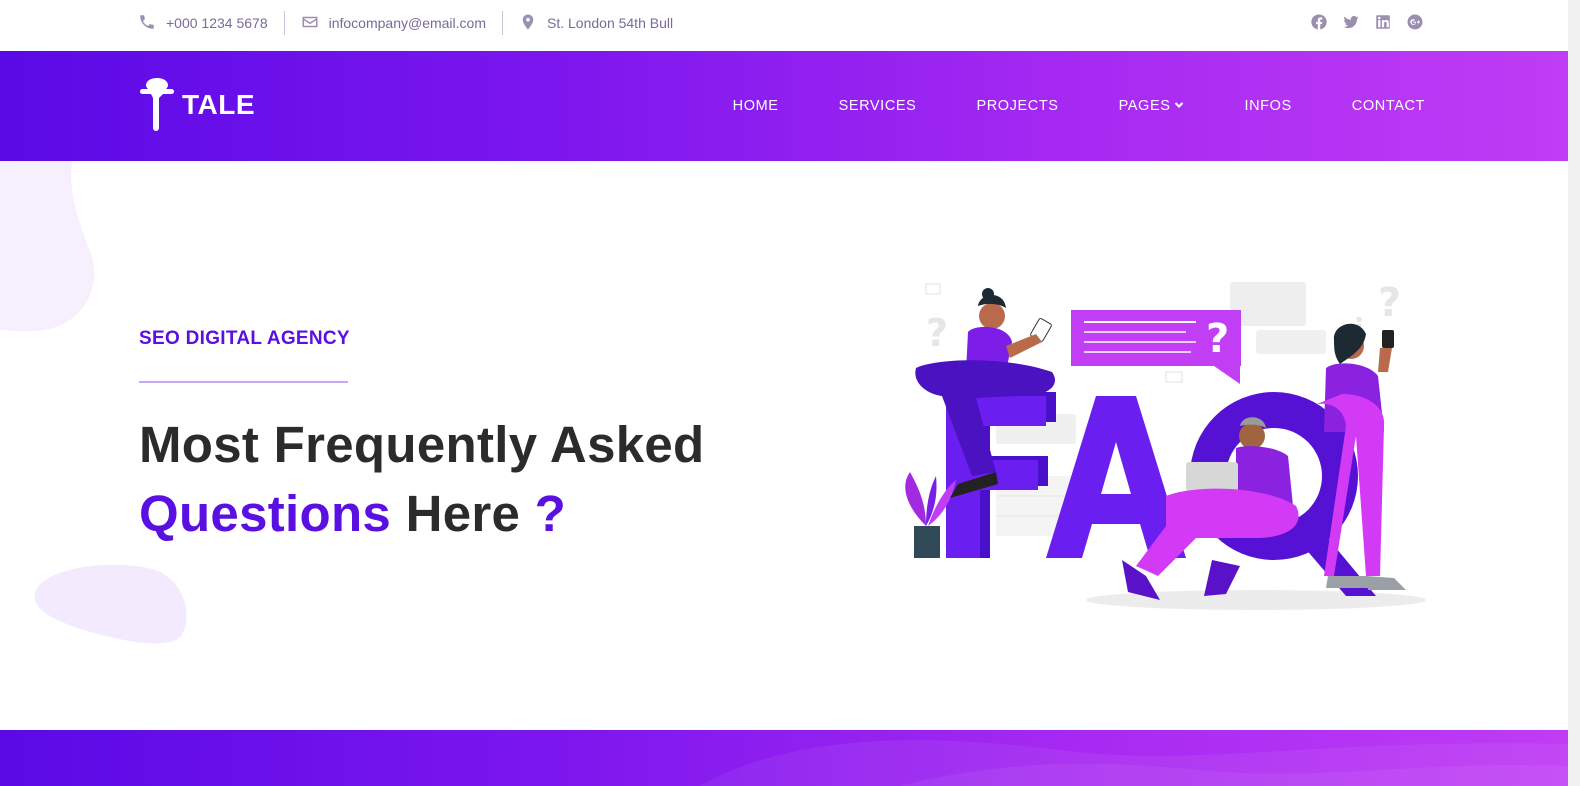  What do you see at coordinates (244, 338) in the screenshot?
I see `hero-eyebrow: SEO DIGITAL AGENCY` at bounding box center [244, 338].